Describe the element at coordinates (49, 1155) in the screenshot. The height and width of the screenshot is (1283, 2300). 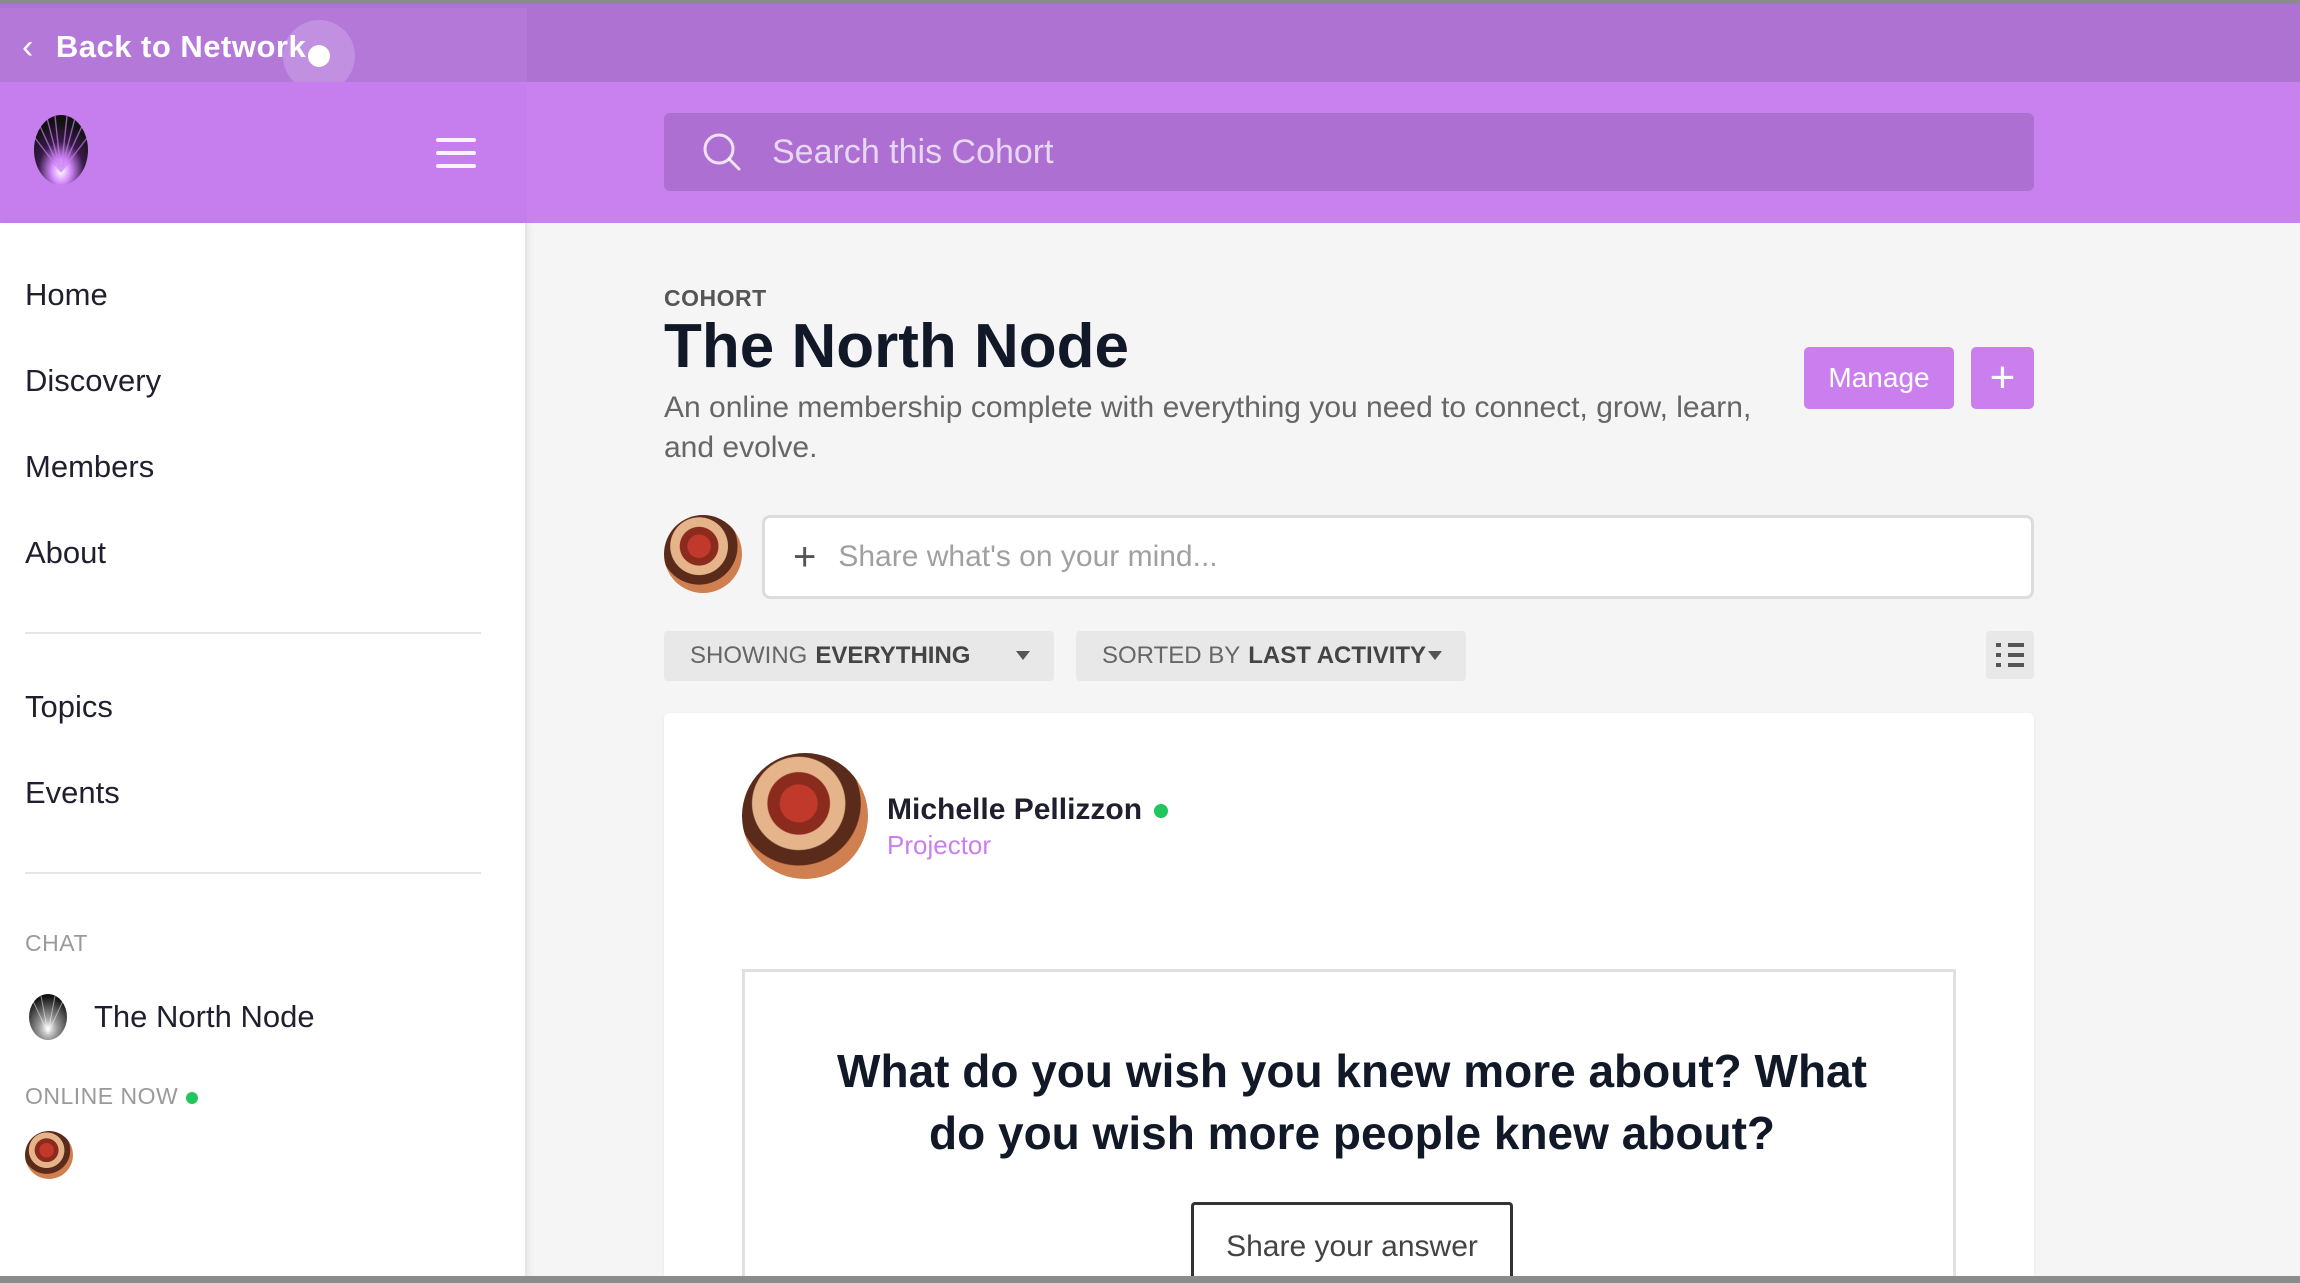
I see `online-member-avatar` at that location.